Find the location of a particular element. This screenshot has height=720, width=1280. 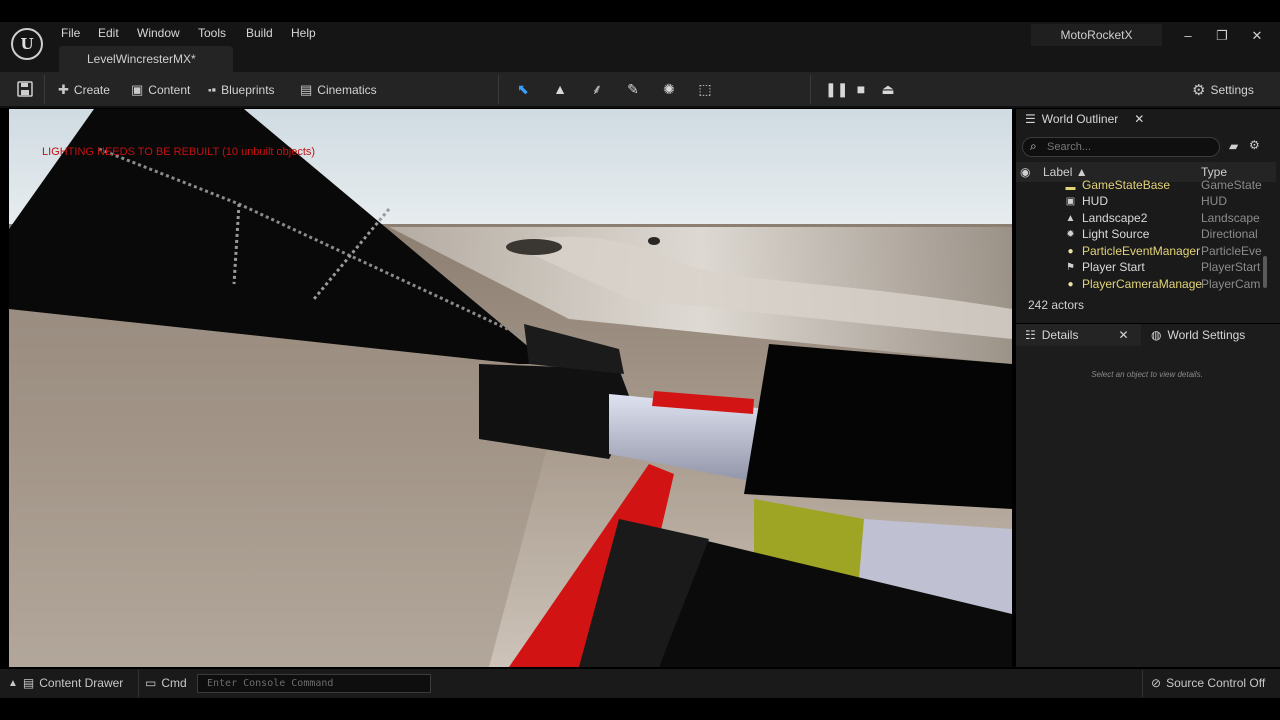

source-control-button: ⊘ Source Control Off is located at coordinates (1208, 683).